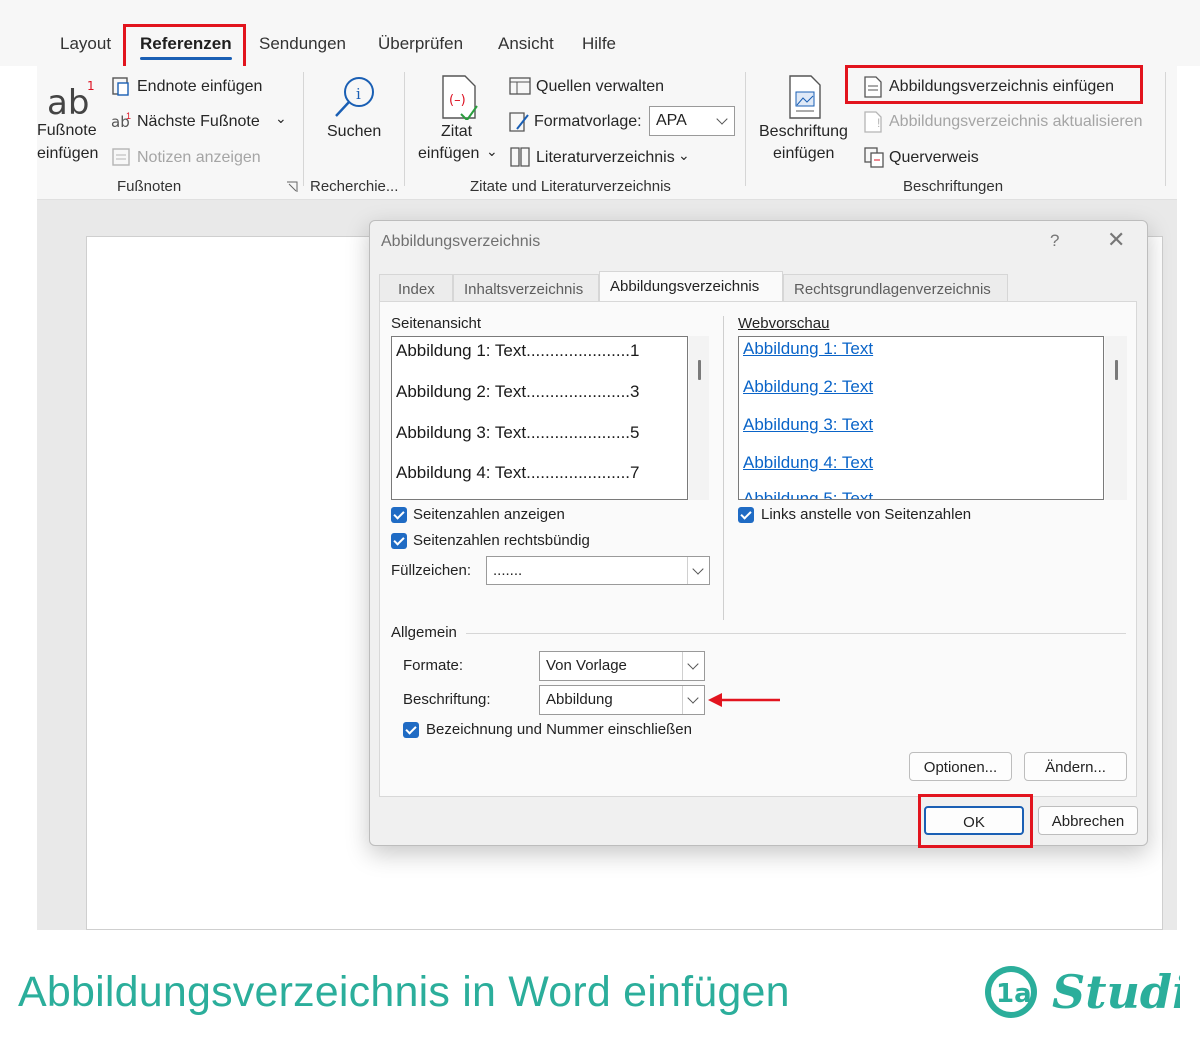  What do you see at coordinates (489, 514) in the screenshot?
I see `show-page-numbers-label: Seitenzahlen anzeigen` at bounding box center [489, 514].